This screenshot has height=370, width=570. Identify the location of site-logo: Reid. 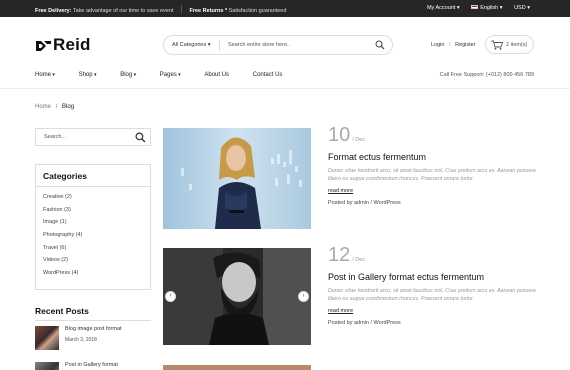
(63, 45).